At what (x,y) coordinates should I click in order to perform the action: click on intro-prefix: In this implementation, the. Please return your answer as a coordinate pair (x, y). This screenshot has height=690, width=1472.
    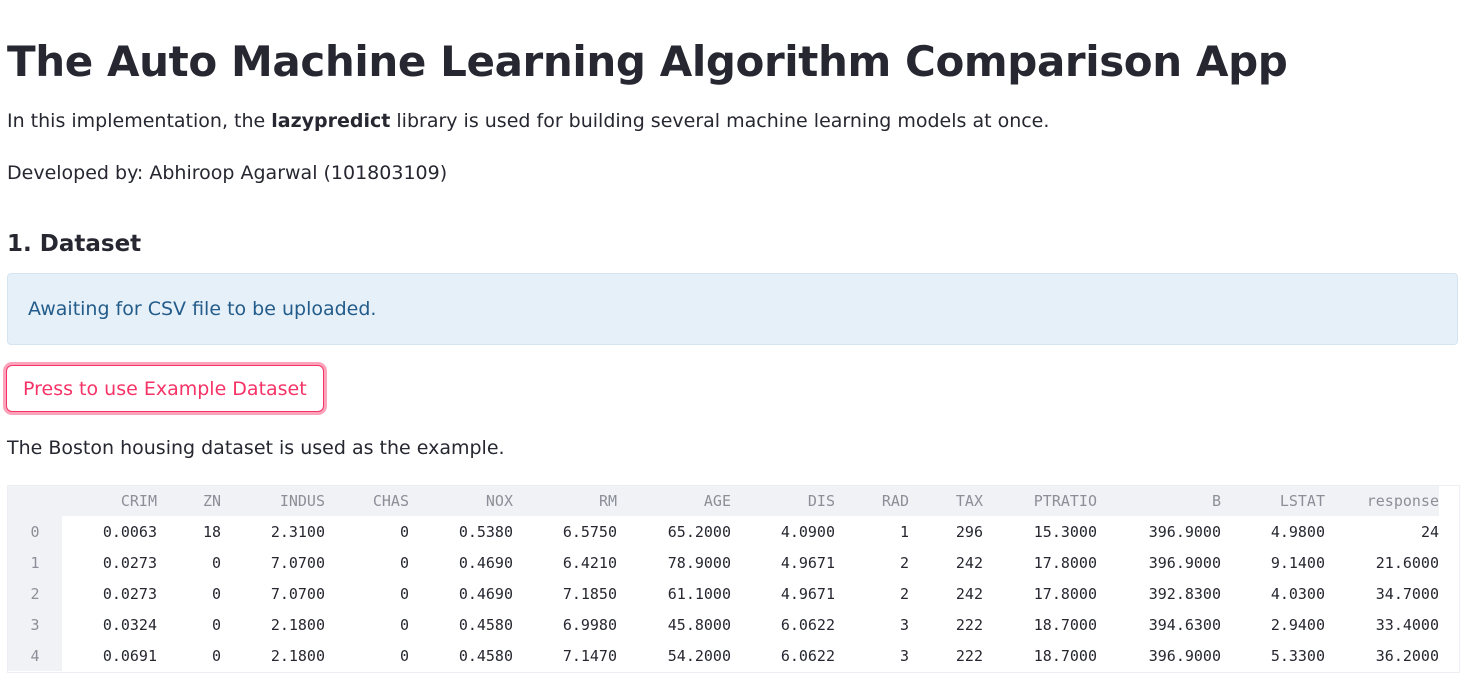
    Looking at the image, I should click on (139, 121).